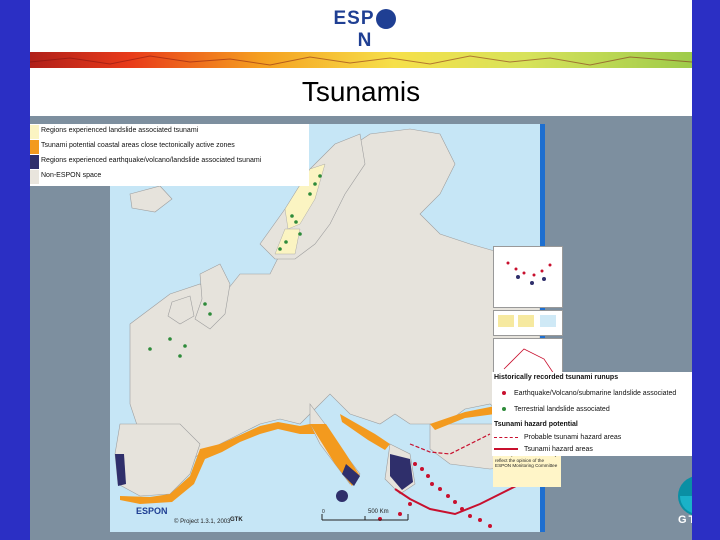 The height and width of the screenshot is (540, 720). I want to click on hazard-color-stripe, so click(361, 60).